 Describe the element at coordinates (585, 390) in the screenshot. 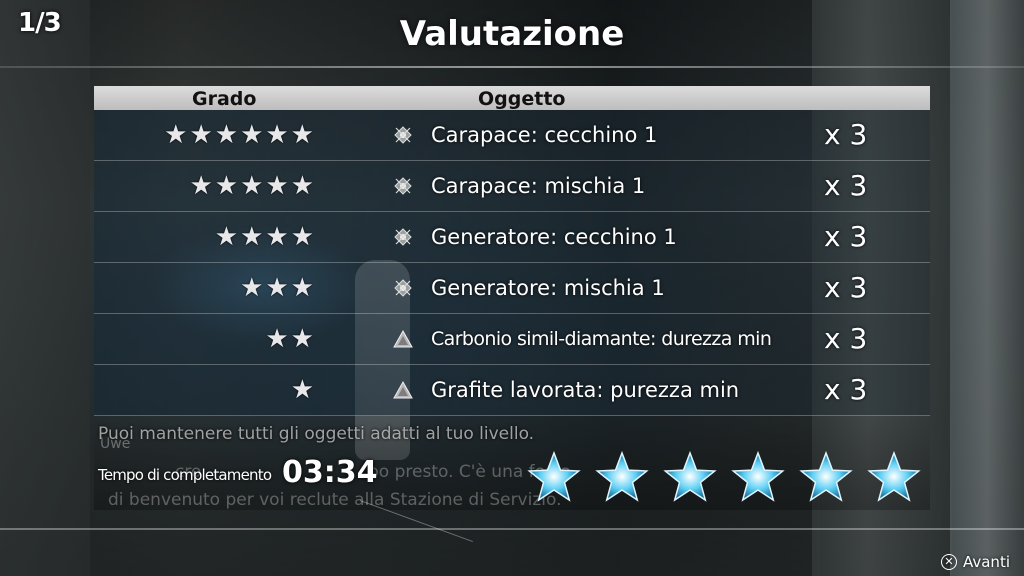

I see `item-name: Grafite lavorata: purezza min` at that location.